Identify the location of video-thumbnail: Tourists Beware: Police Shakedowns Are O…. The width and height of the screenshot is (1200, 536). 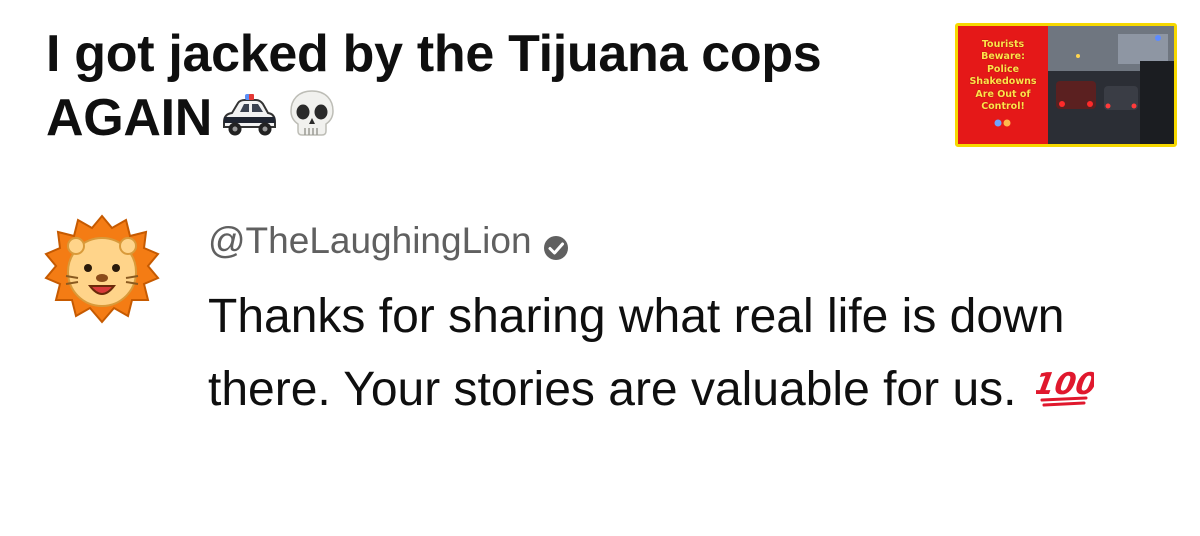
(1066, 85).